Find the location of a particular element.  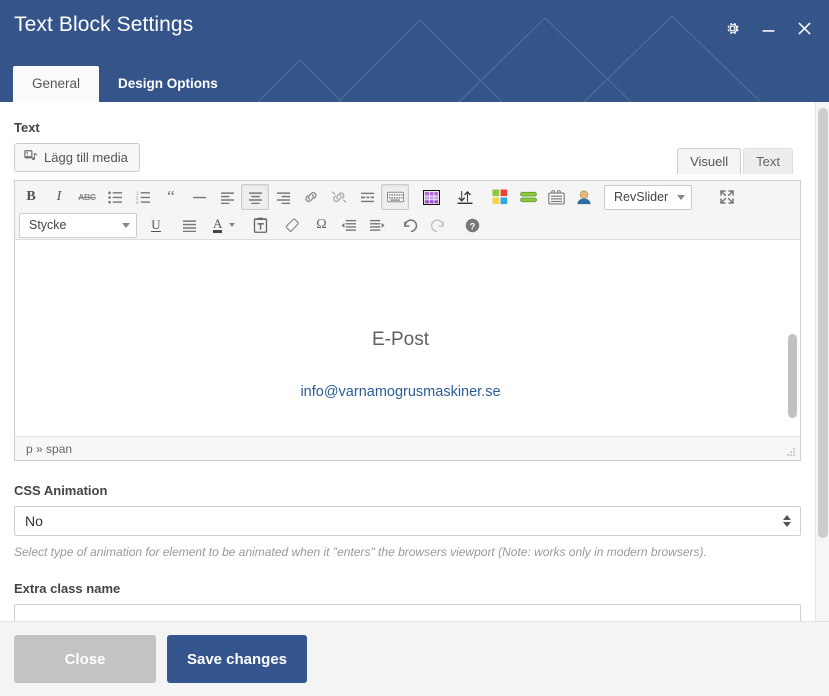

page-title: Text Block Settings is located at coordinates (104, 24).